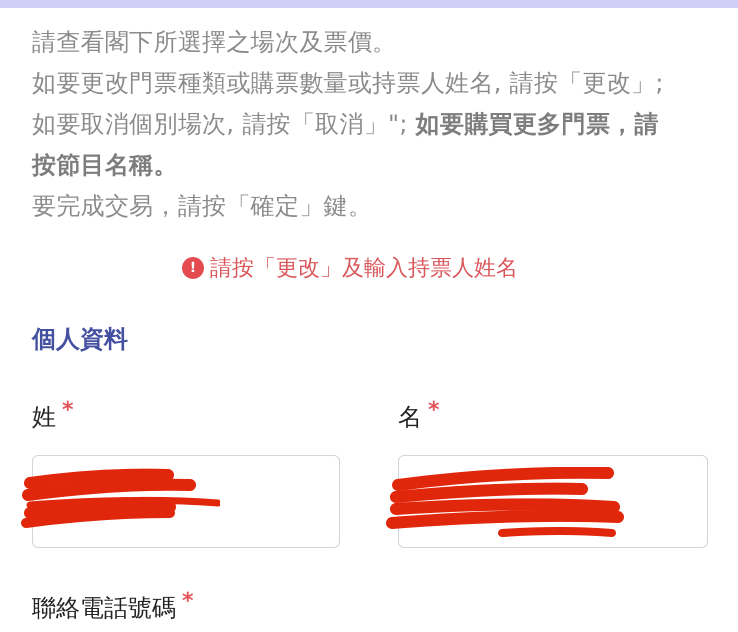 The width and height of the screenshot is (738, 632). I want to click on instruction-text: 要完成交易，請按「確定」鍵。, so click(203, 206).